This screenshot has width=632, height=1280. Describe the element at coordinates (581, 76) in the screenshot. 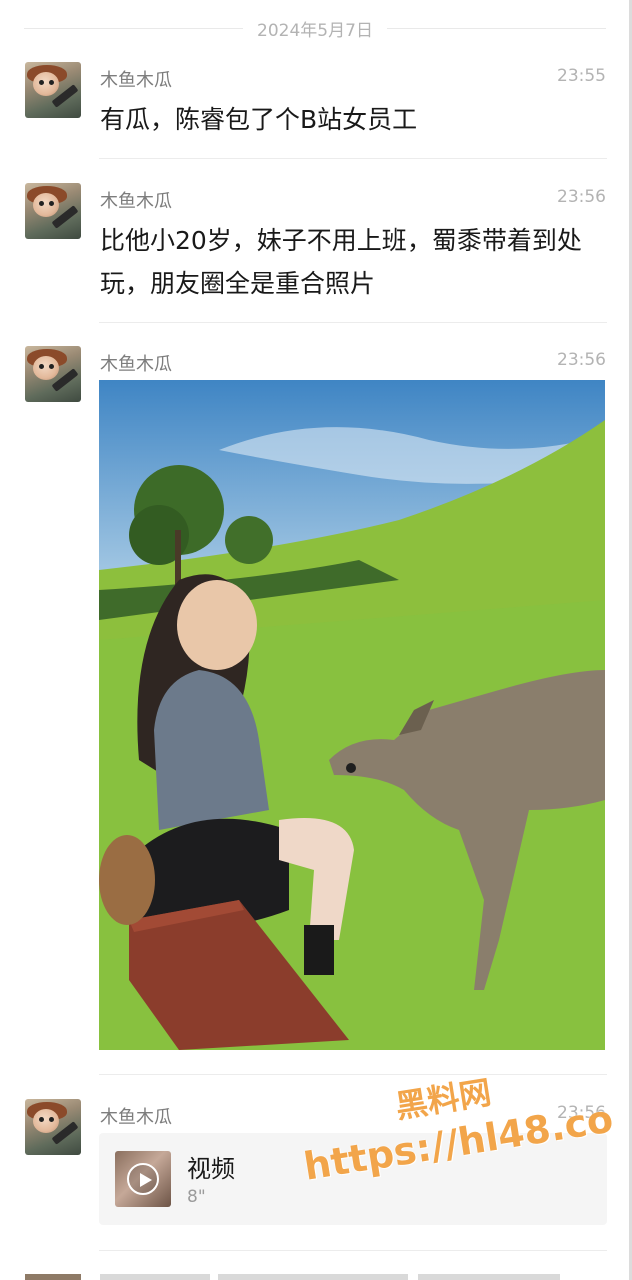

I see `message-time: 23:55` at that location.